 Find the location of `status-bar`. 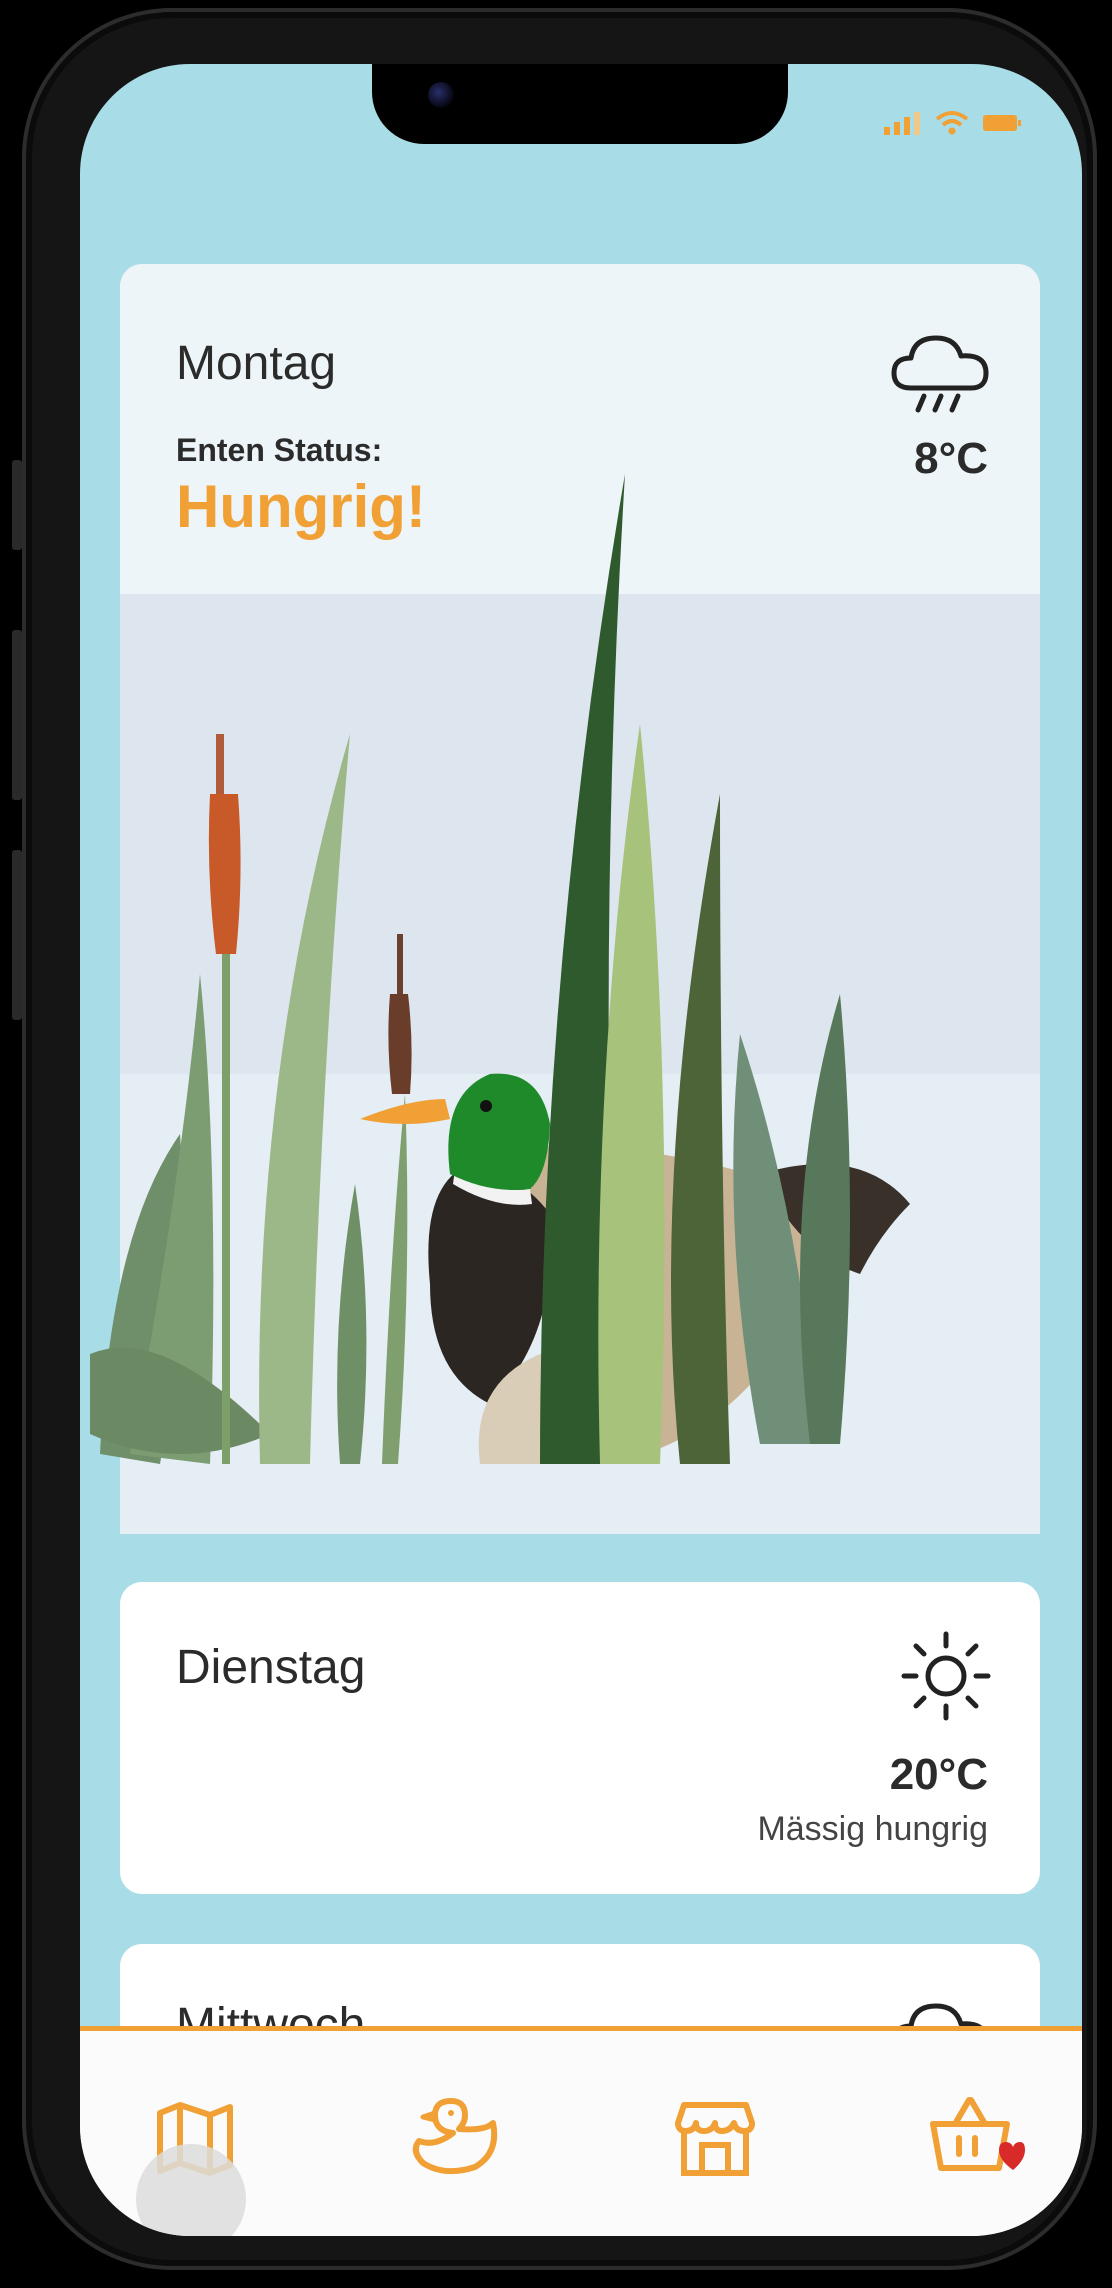

status-bar is located at coordinates (952, 123).